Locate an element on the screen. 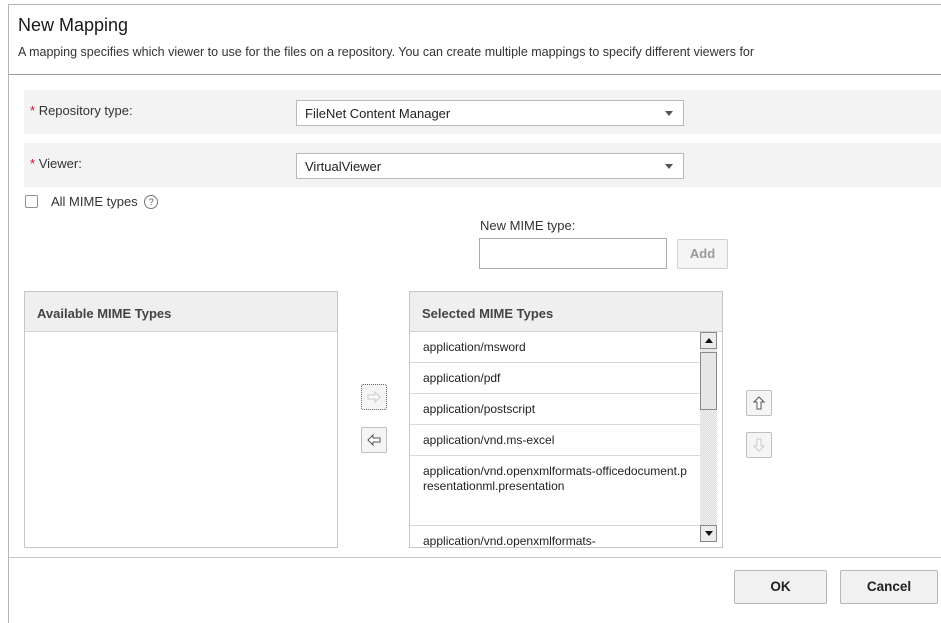 Image resolution: width=941 pixels, height=623 pixels. help-icon: ? is located at coordinates (151, 202).